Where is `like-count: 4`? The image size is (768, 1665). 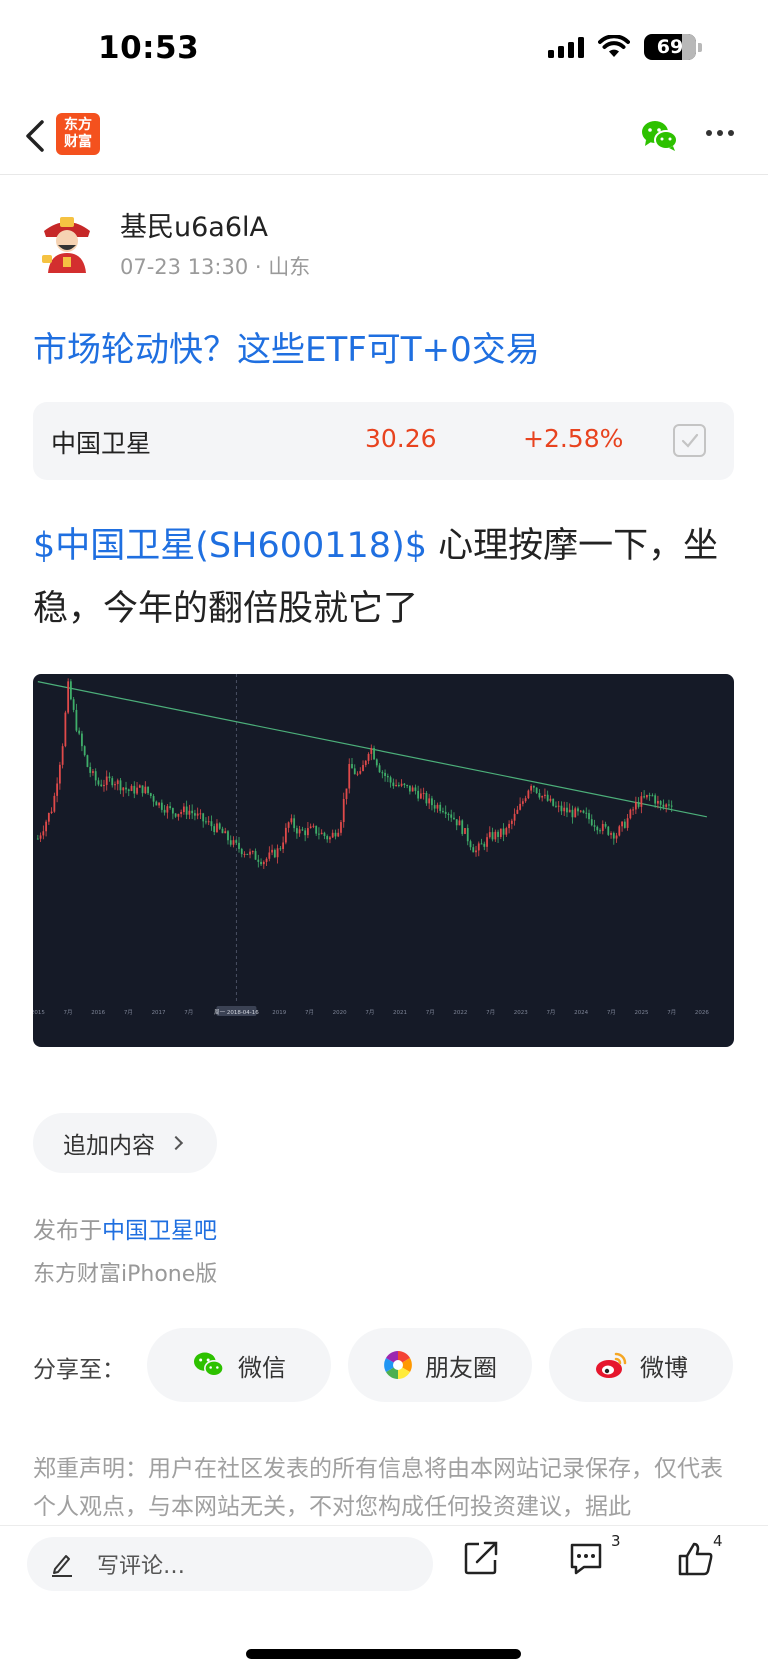 like-count: 4 is located at coordinates (718, 1541).